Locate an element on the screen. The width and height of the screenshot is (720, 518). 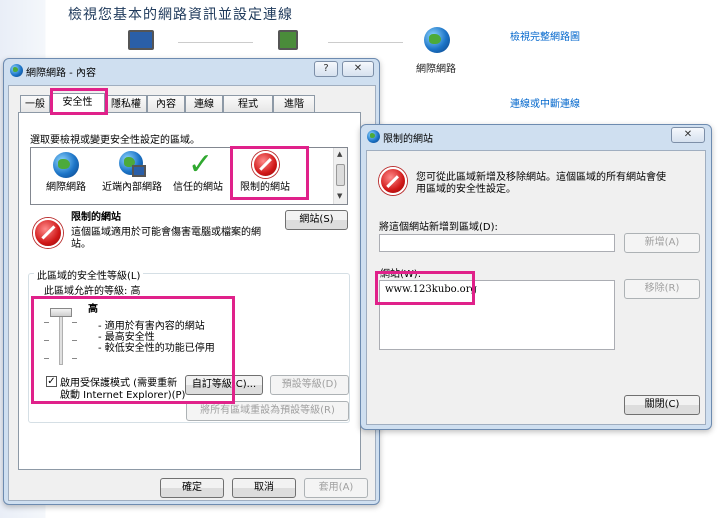
zone-internet: 網際網路 is located at coordinates (66, 172).